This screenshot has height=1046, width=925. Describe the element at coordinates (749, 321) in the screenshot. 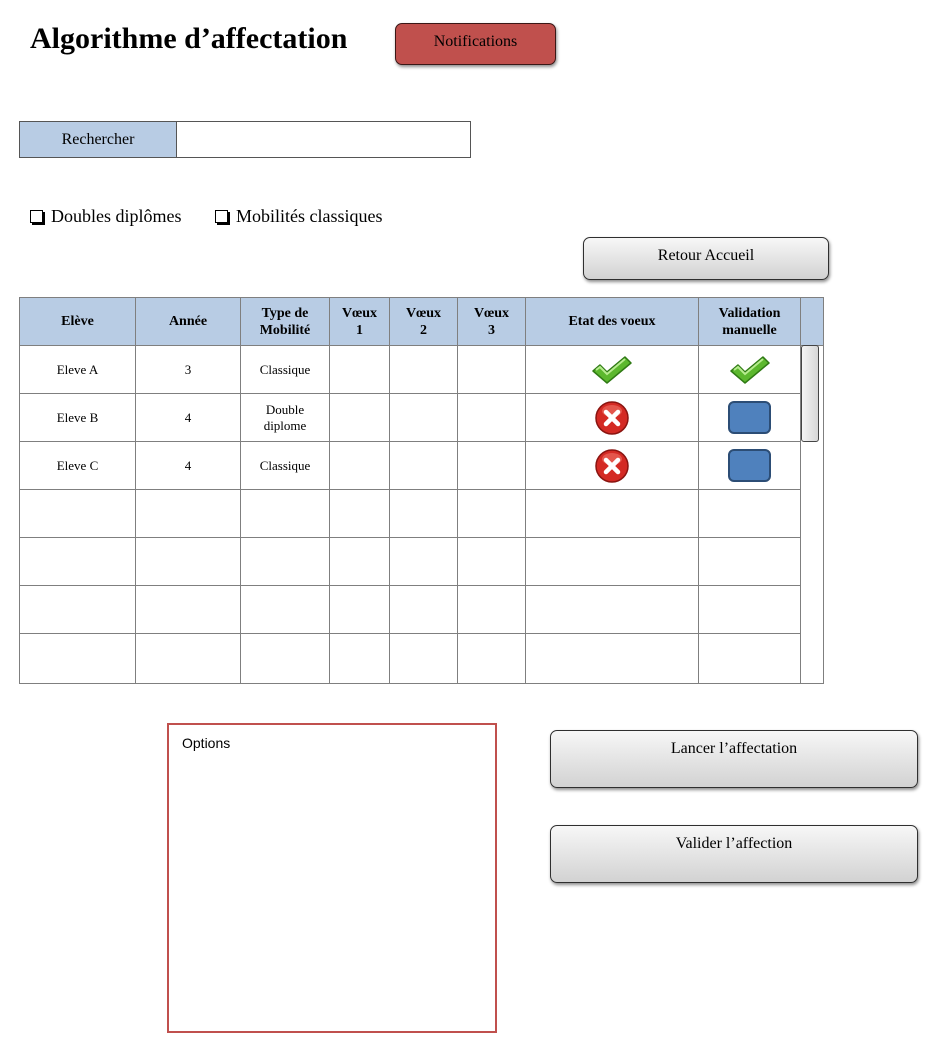

I see `header-validation-manuelle: Validation manuelle` at that location.